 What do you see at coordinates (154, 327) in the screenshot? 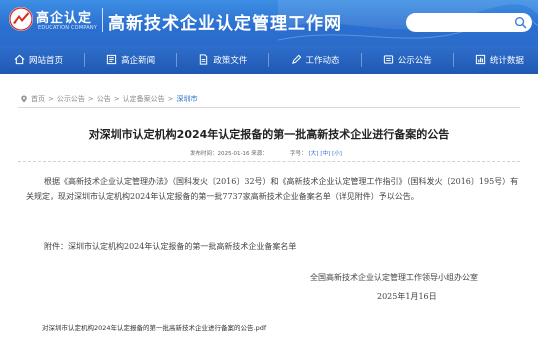
I see `attachment-pdf-link: 对深圳市认定机构2024年认定报备的第一批高新技术企业进行备案的公告.pdf` at bounding box center [154, 327].